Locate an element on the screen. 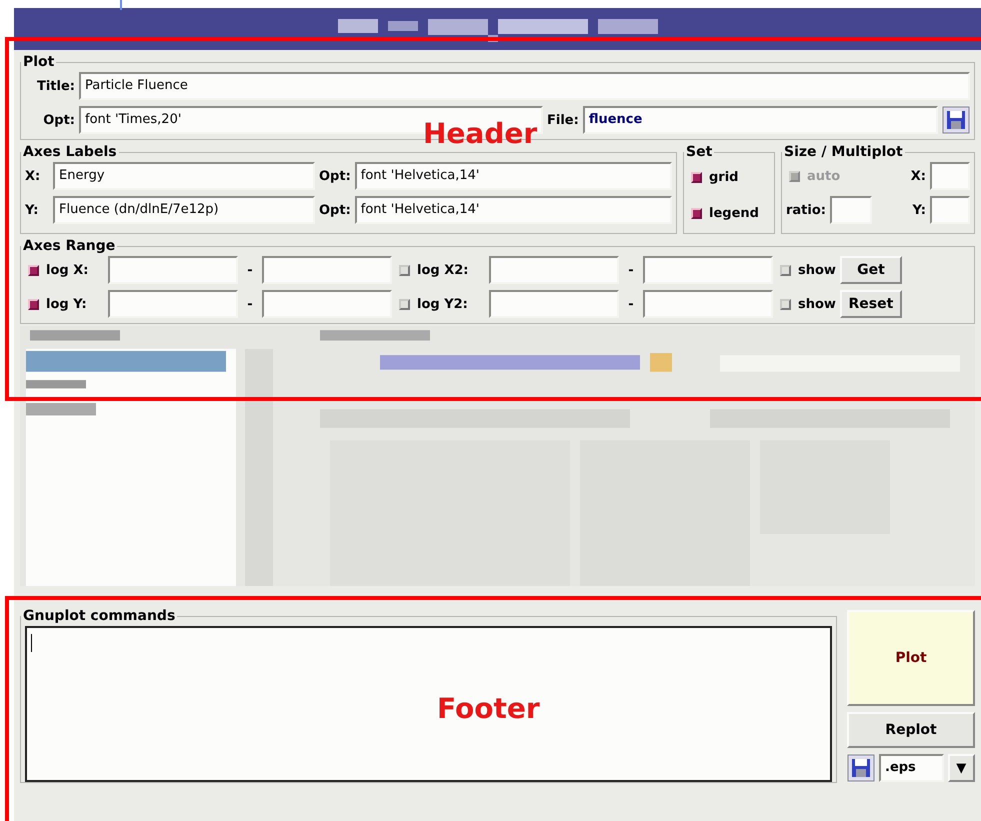 The width and height of the screenshot is (981, 821). group-label: Plot is located at coordinates (39, 62).